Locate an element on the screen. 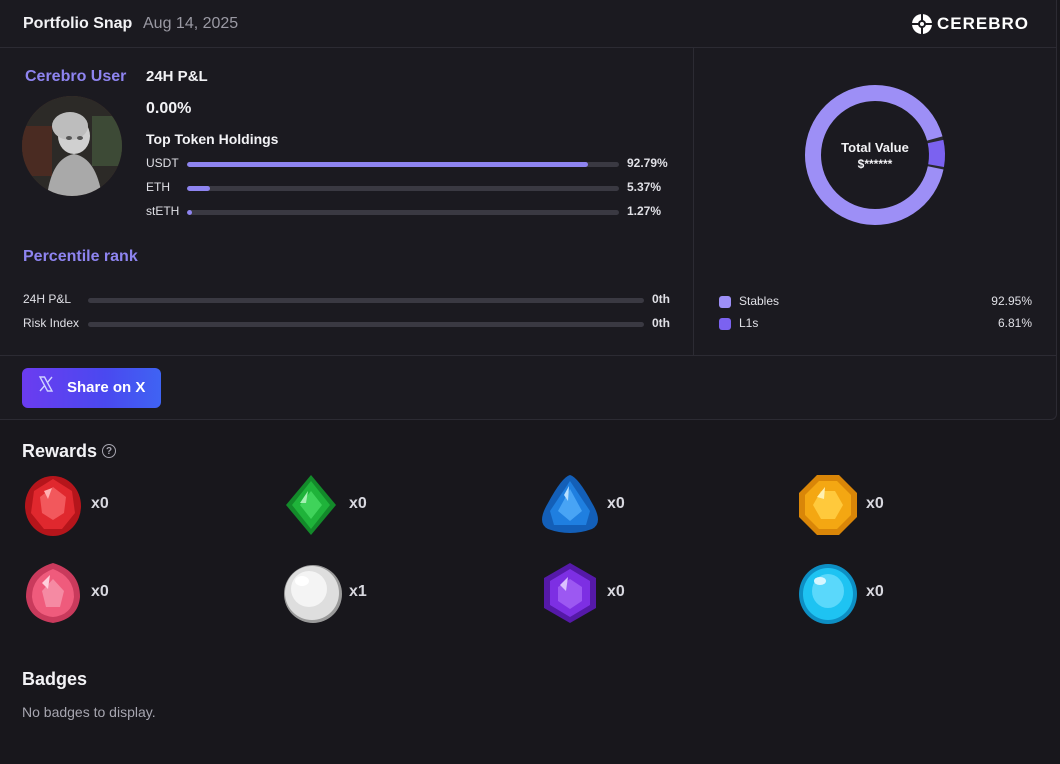  legend-name: L1s is located at coordinates (749, 323).